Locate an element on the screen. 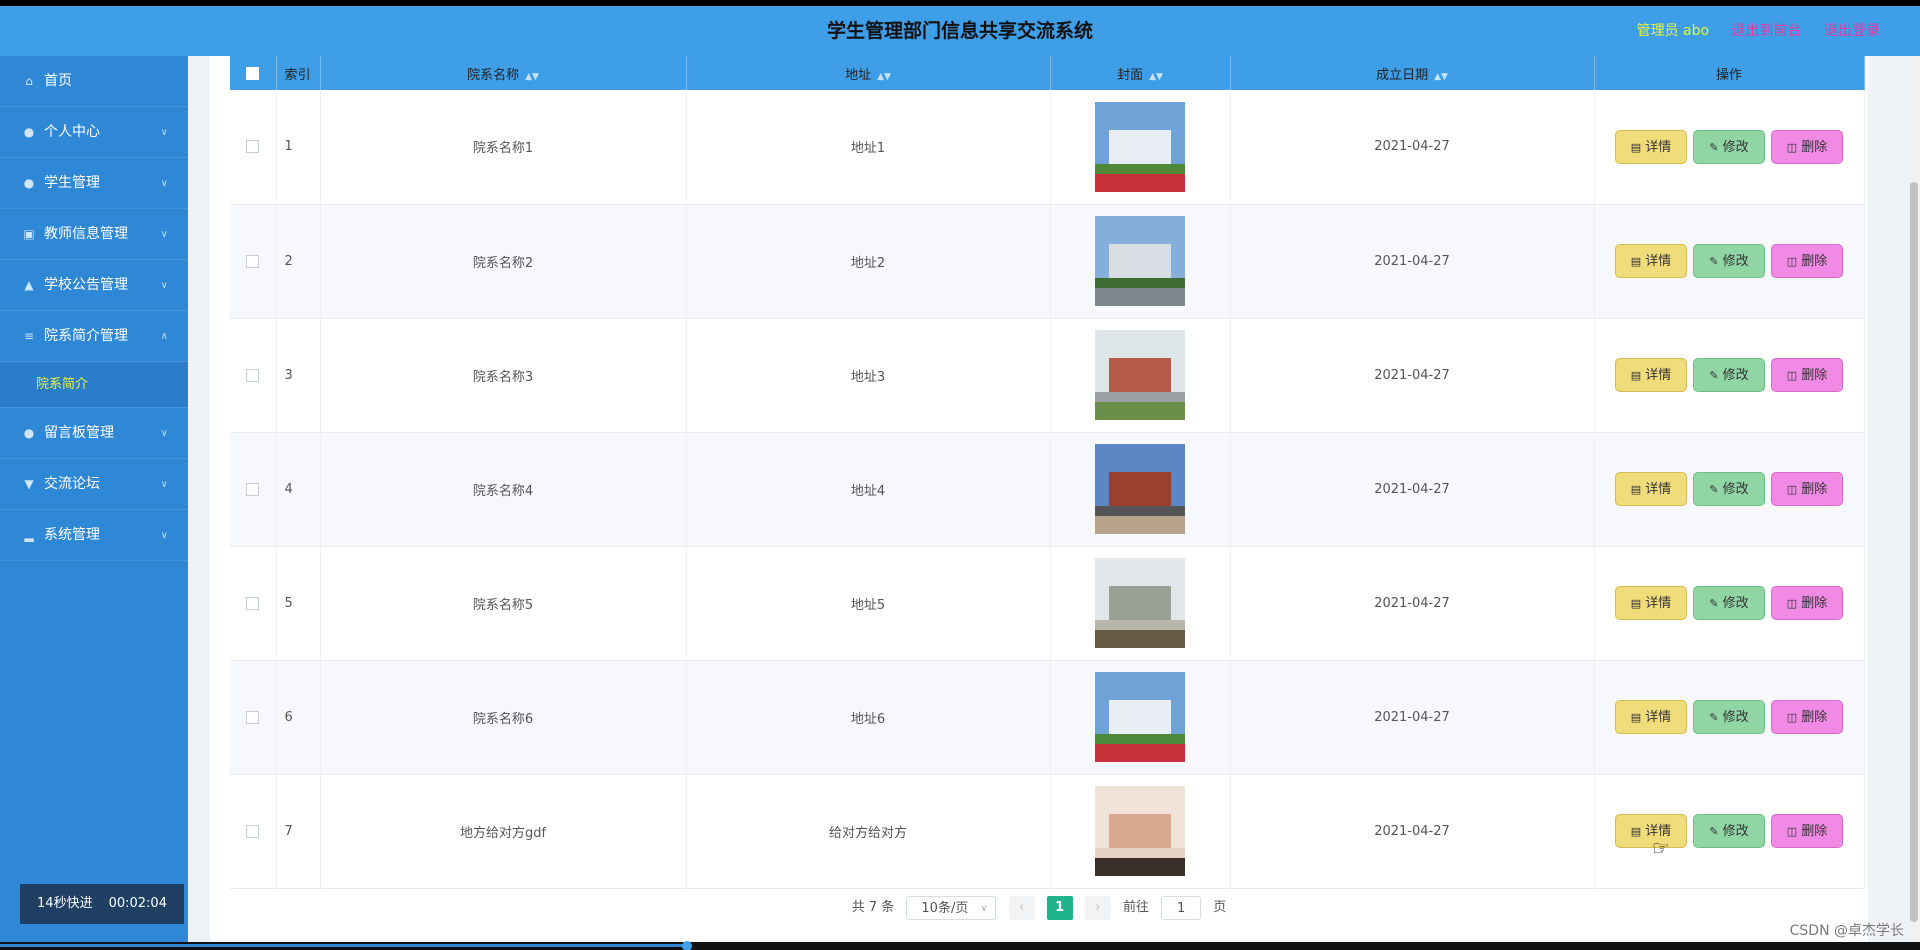 Image resolution: width=1920 pixels, height=950 pixels. bell-icon: ▲ is located at coordinates (29, 285).